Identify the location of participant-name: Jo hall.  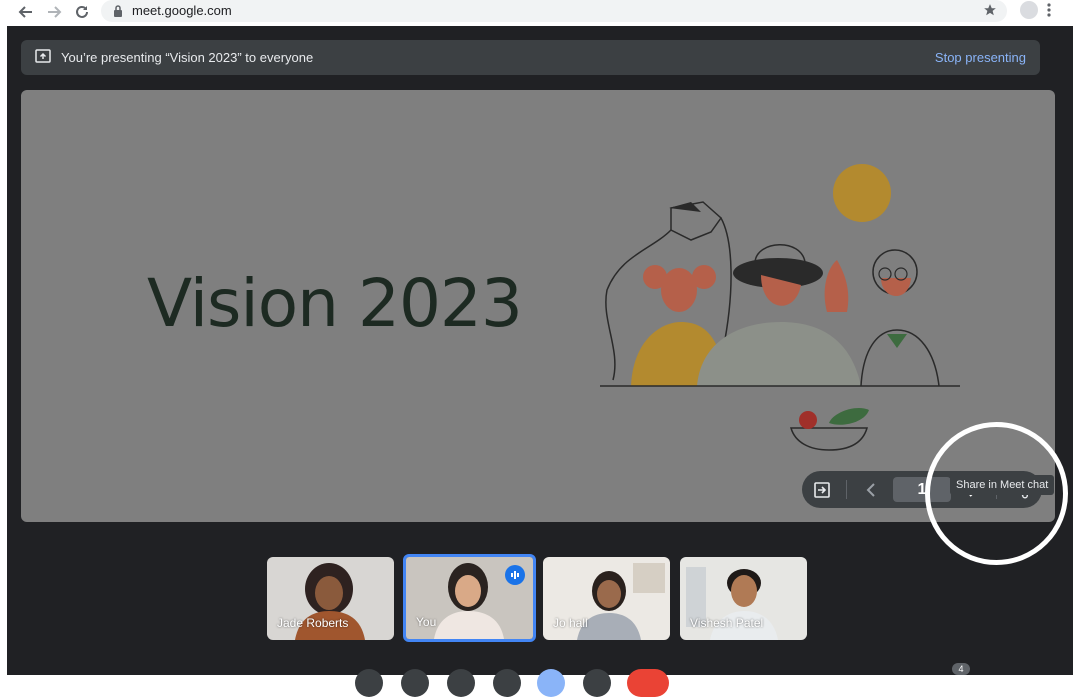
(570, 623).